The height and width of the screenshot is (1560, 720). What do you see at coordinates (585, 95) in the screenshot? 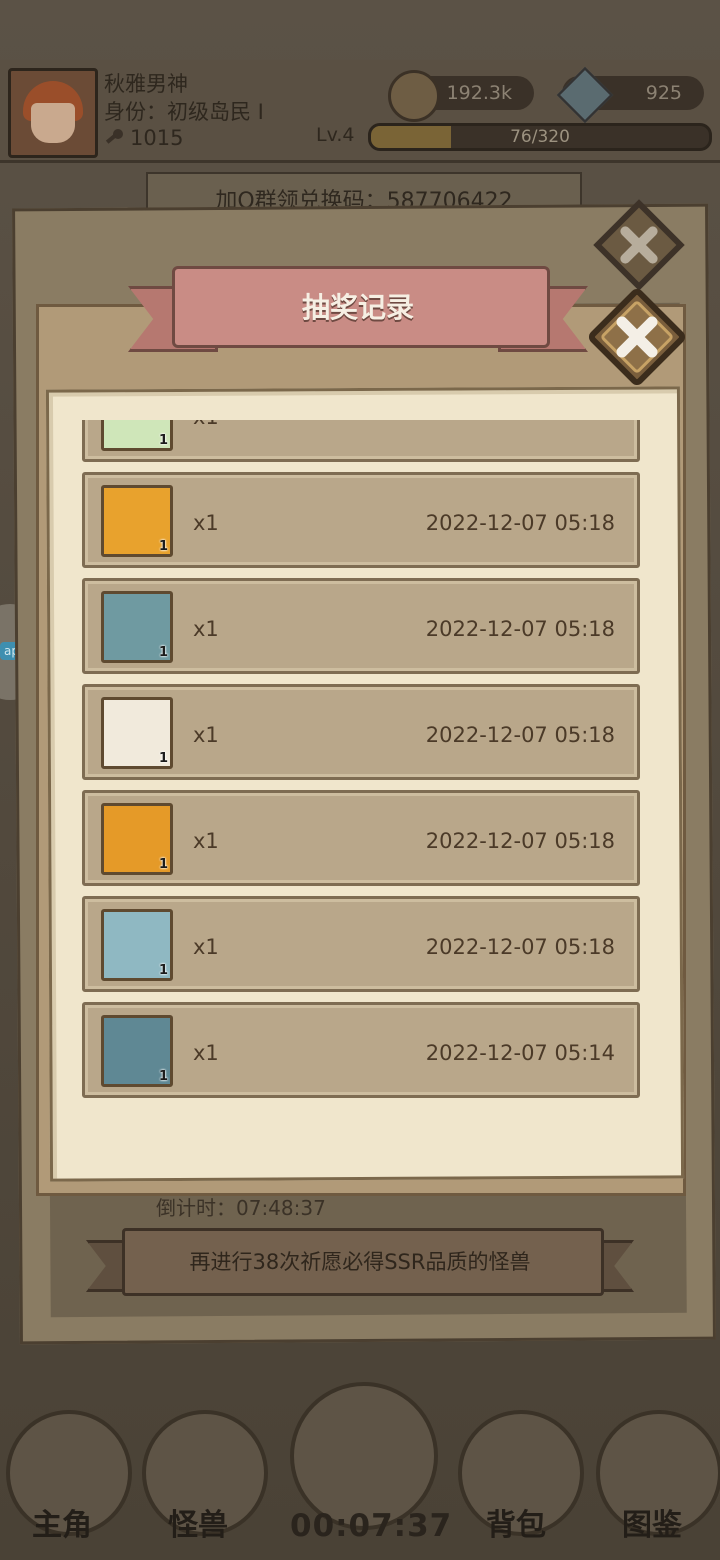
I see `gem-icon` at bounding box center [585, 95].